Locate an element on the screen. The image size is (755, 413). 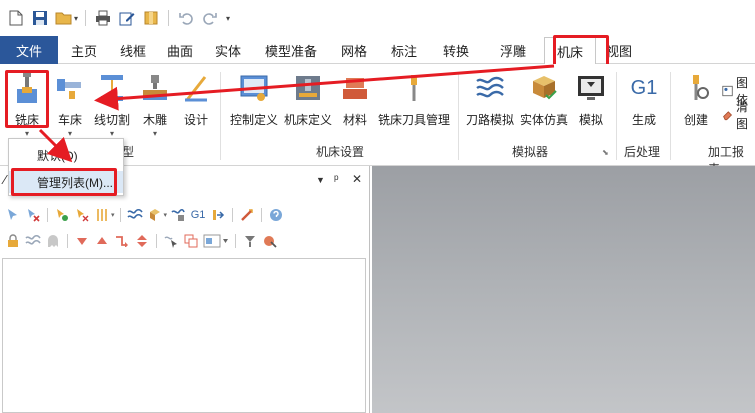
tab-mesh: 网格 is located at coordinates (354, 50).